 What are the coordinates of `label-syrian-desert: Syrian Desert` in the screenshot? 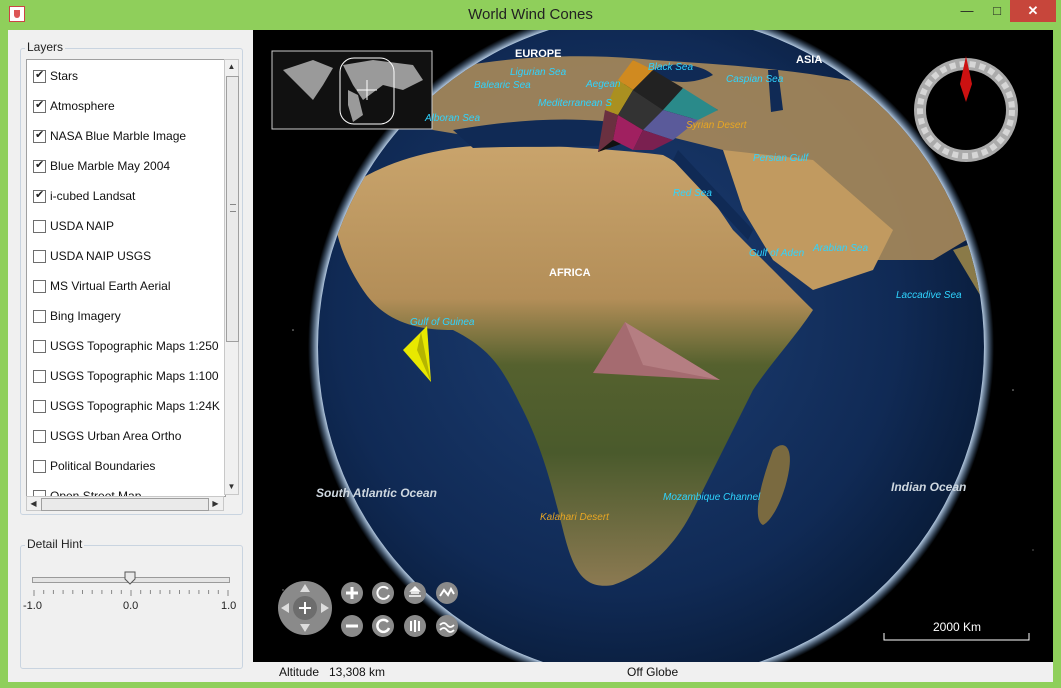 It's located at (716, 125).